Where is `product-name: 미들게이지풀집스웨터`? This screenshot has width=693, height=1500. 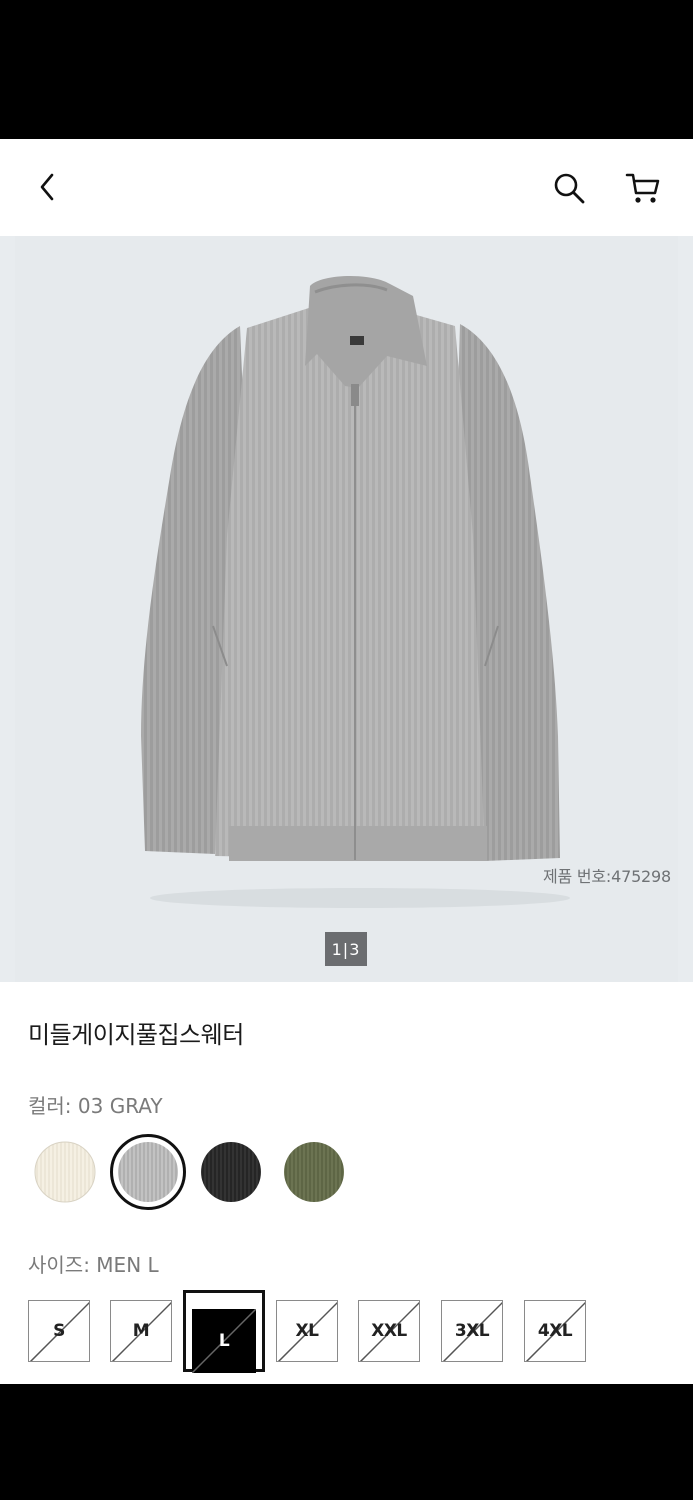 product-name: 미들게이지풀집스웨터 is located at coordinates (136, 1035).